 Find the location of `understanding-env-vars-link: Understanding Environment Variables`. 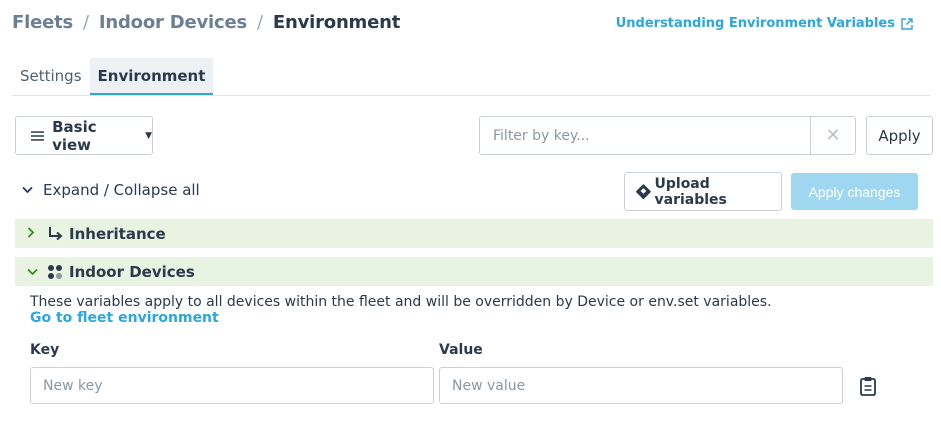

understanding-env-vars-link: Understanding Environment Variables is located at coordinates (764, 23).